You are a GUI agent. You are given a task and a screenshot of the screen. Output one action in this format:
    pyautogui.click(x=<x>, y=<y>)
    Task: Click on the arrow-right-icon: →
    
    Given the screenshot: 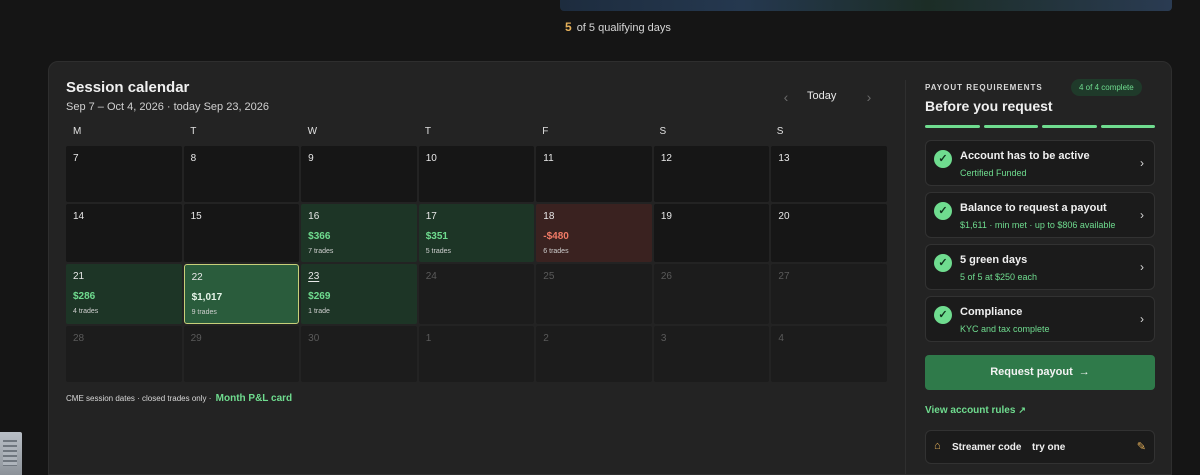 What is the action you would take?
    pyautogui.click(x=1084, y=372)
    